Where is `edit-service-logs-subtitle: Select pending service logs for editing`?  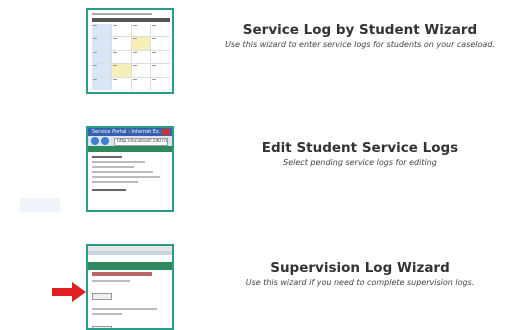 edit-service-logs-subtitle: Select pending service logs for editing is located at coordinates (360, 162).